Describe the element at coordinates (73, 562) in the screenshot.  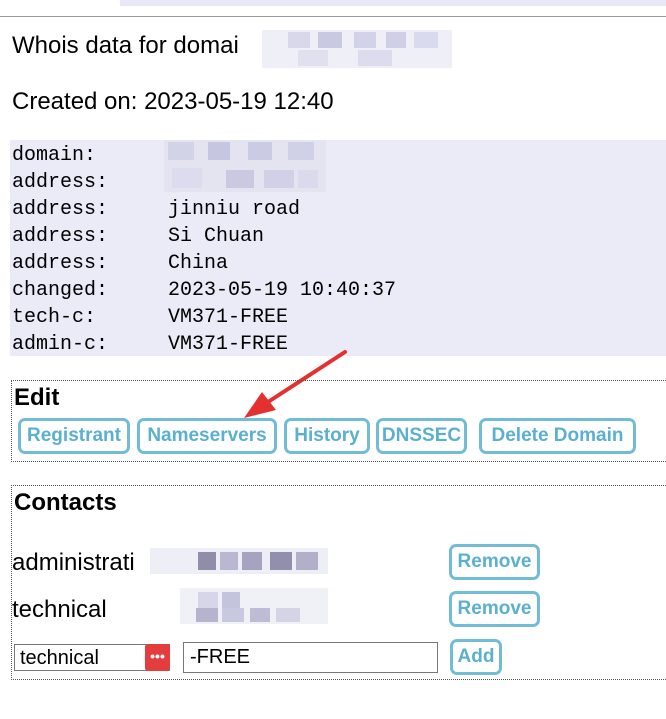
I see `contact-type-label: administrati` at that location.